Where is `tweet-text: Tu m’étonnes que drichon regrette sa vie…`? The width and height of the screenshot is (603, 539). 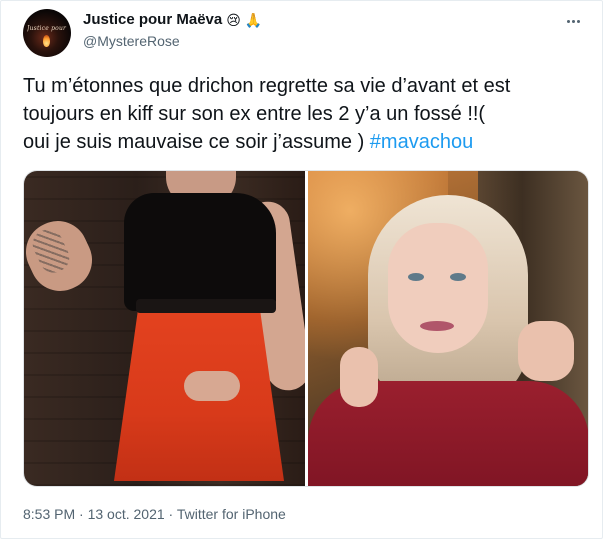
tweet-text: Tu m’étonnes que drichon regrette sa vie… is located at coordinates (308, 114).